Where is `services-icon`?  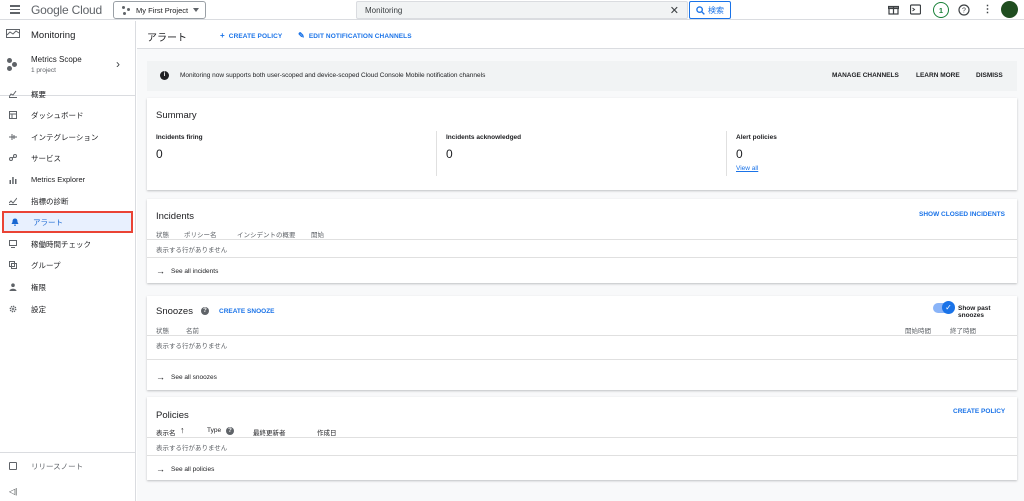 services-icon is located at coordinates (13, 157).